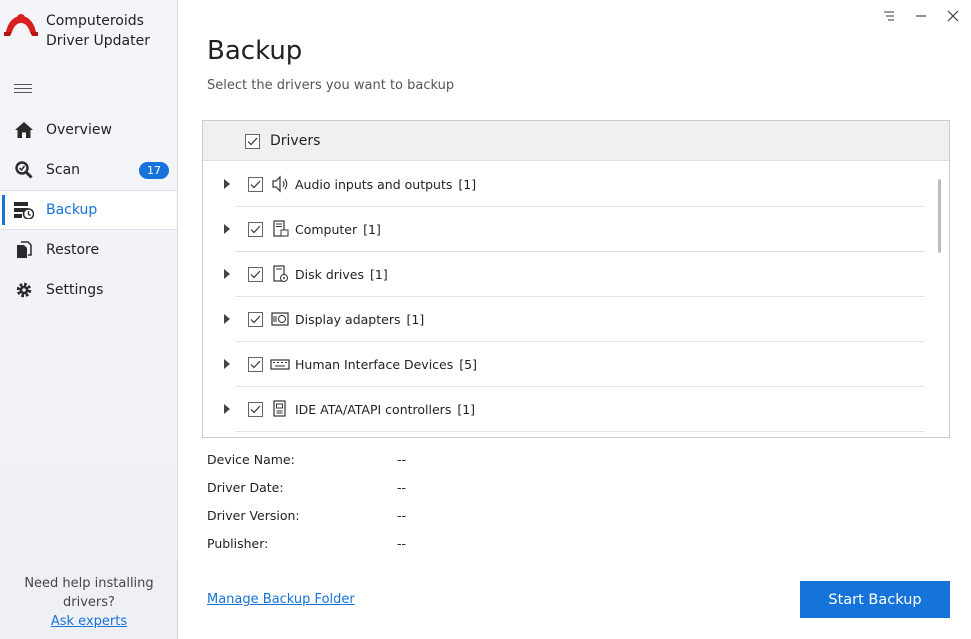 The image size is (971, 639). What do you see at coordinates (24, 130) in the screenshot?
I see `home-icon` at bounding box center [24, 130].